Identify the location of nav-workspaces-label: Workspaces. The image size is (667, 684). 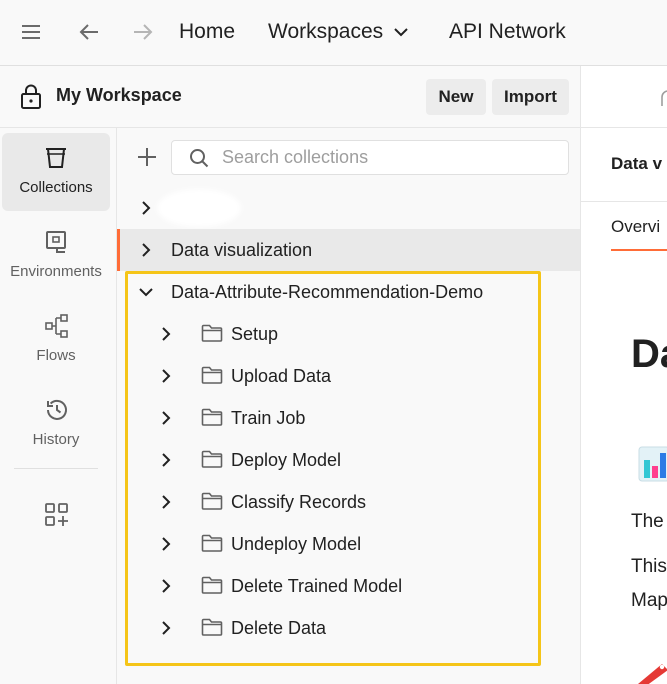
(326, 31).